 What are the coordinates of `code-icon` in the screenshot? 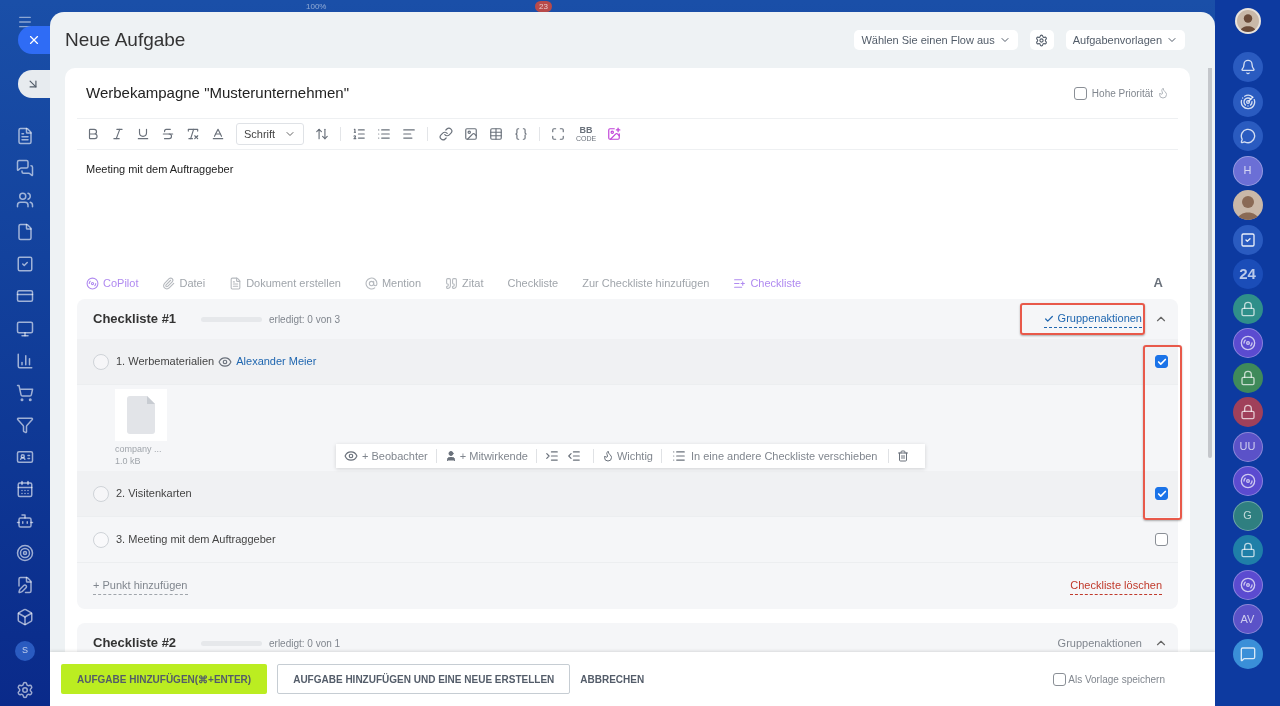 It's located at (521, 134).